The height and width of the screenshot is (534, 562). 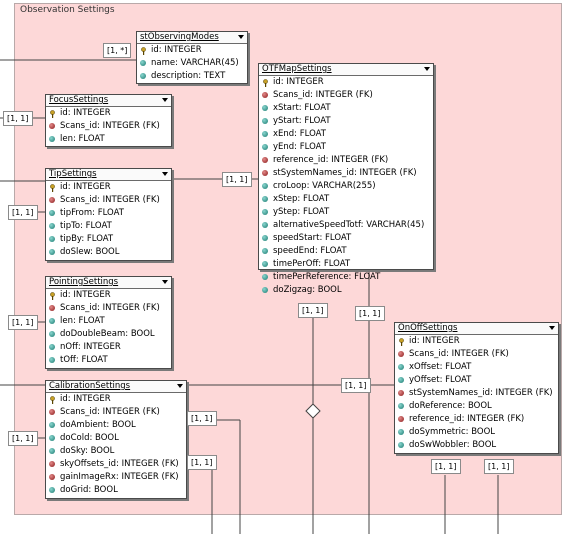 What do you see at coordinates (346, 212) in the screenshot?
I see `column-row: yStep: FLOAT` at bounding box center [346, 212].